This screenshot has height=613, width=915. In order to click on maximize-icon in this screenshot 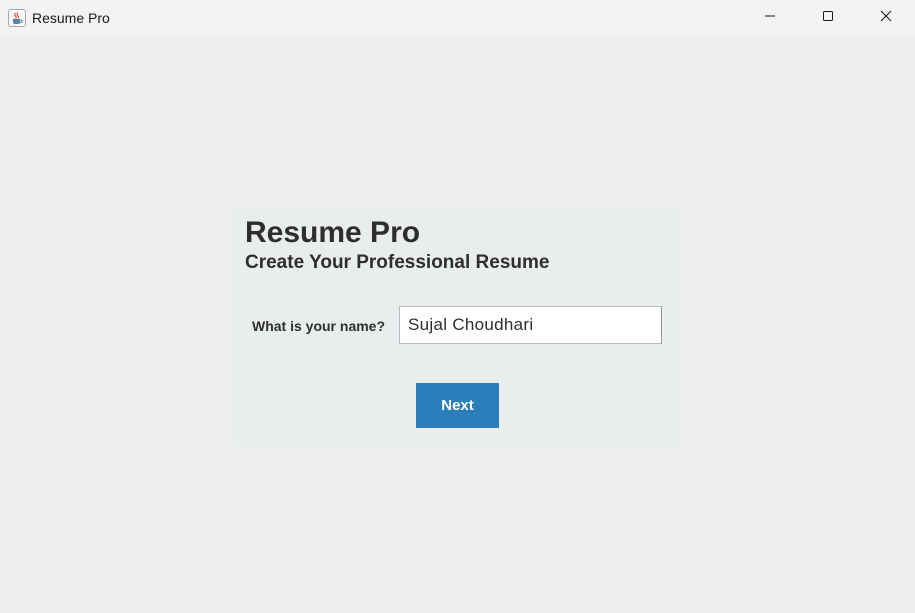, I will do `click(828, 18)`.